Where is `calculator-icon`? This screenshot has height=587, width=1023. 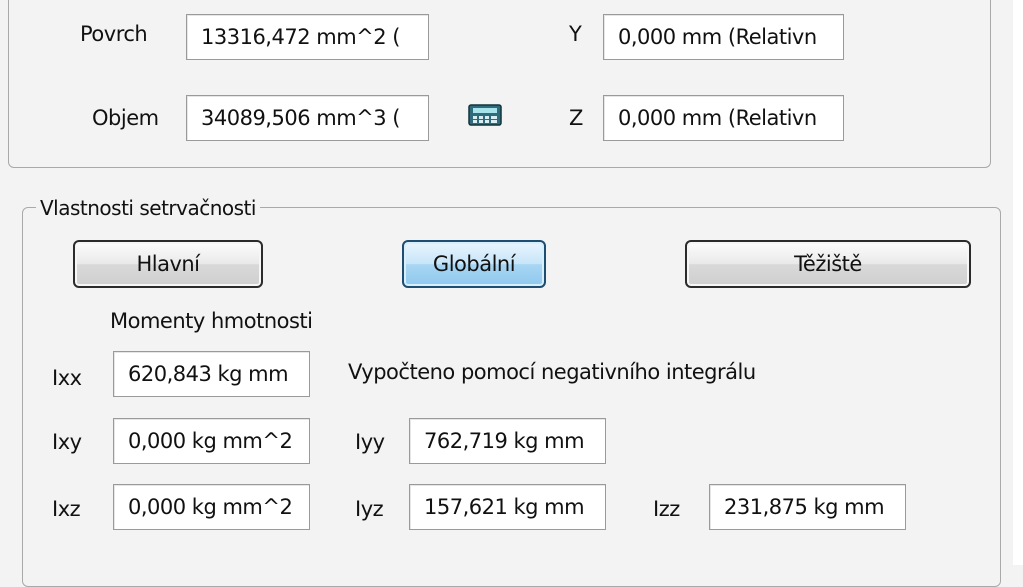 calculator-icon is located at coordinates (485, 115).